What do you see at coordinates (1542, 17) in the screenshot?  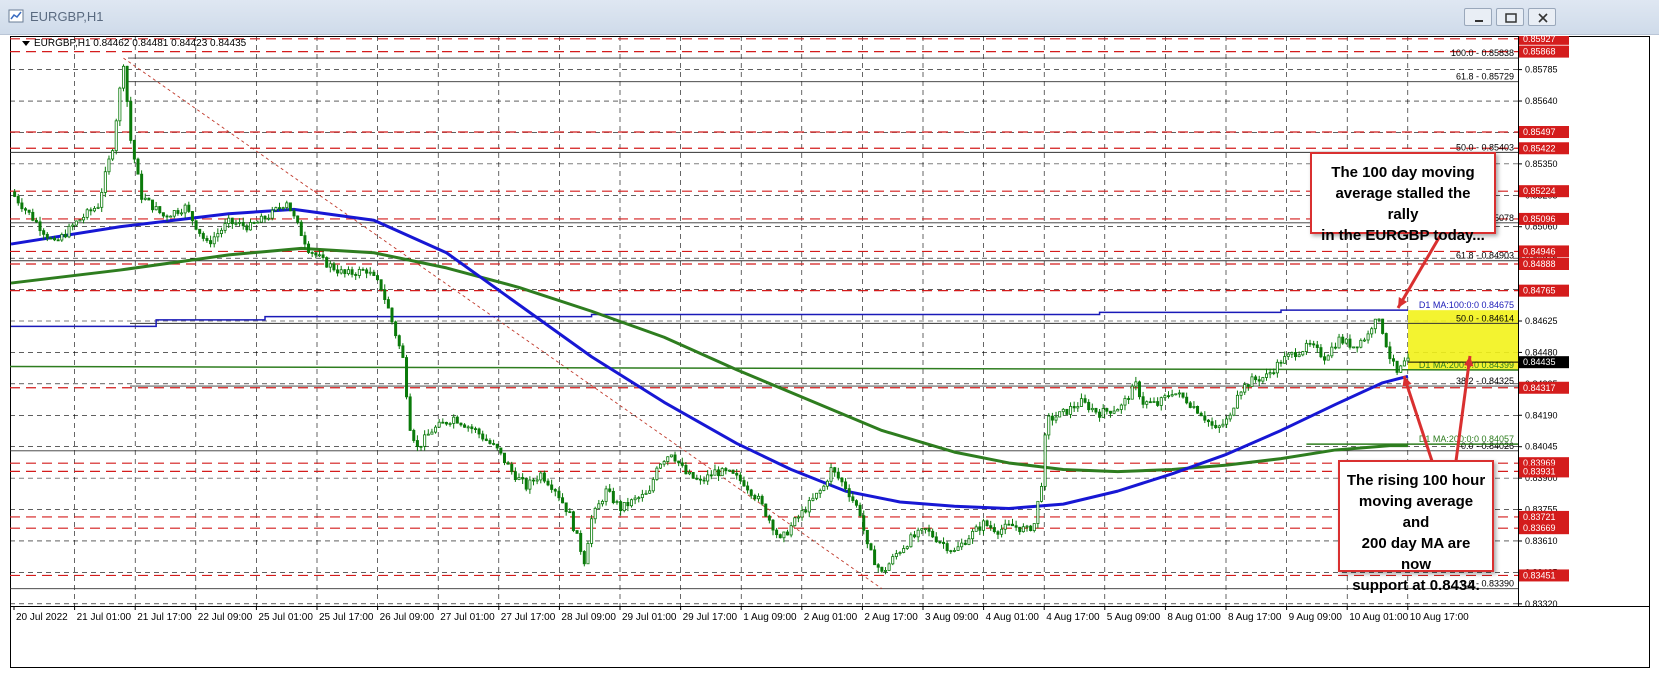 I see `close-button` at bounding box center [1542, 17].